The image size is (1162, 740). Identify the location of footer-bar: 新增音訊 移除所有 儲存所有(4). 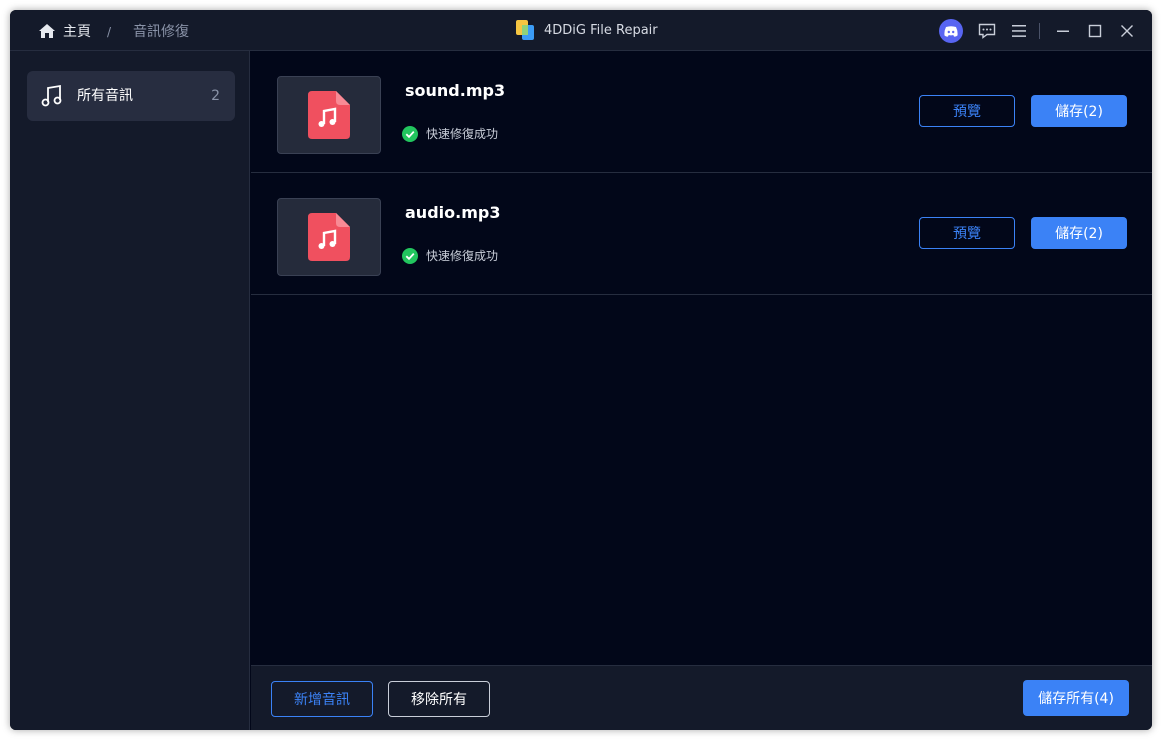
(701, 697).